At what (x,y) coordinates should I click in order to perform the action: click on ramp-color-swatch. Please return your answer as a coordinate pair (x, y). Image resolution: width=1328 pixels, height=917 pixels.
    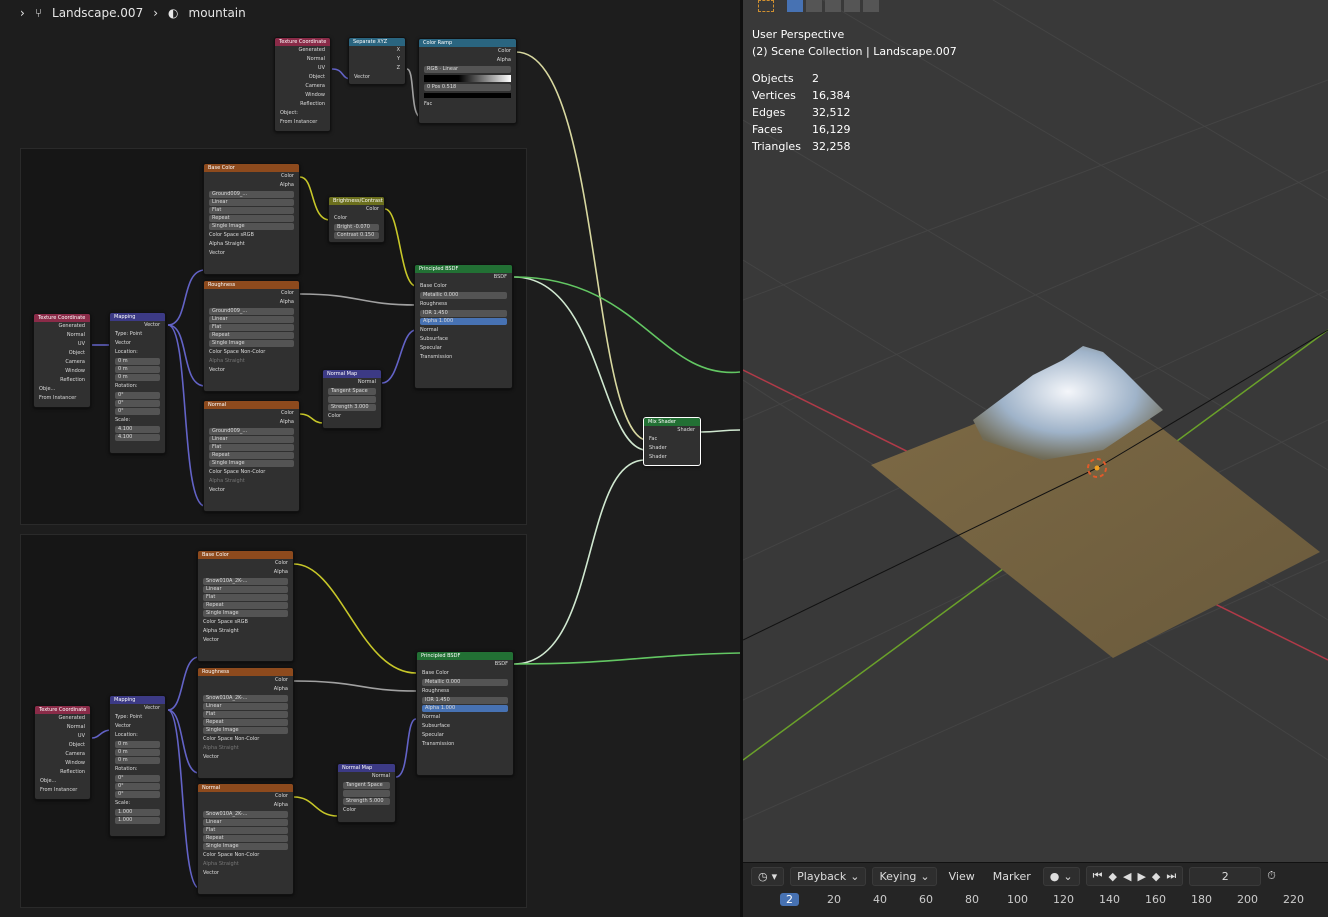
    Looking at the image, I should click on (467, 95).